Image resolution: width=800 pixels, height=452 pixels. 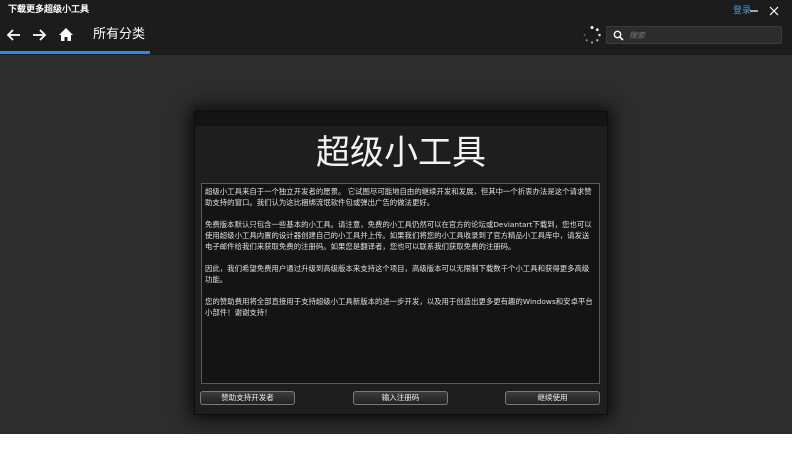 What do you see at coordinates (703, 35) in the screenshot?
I see `search-input` at bounding box center [703, 35].